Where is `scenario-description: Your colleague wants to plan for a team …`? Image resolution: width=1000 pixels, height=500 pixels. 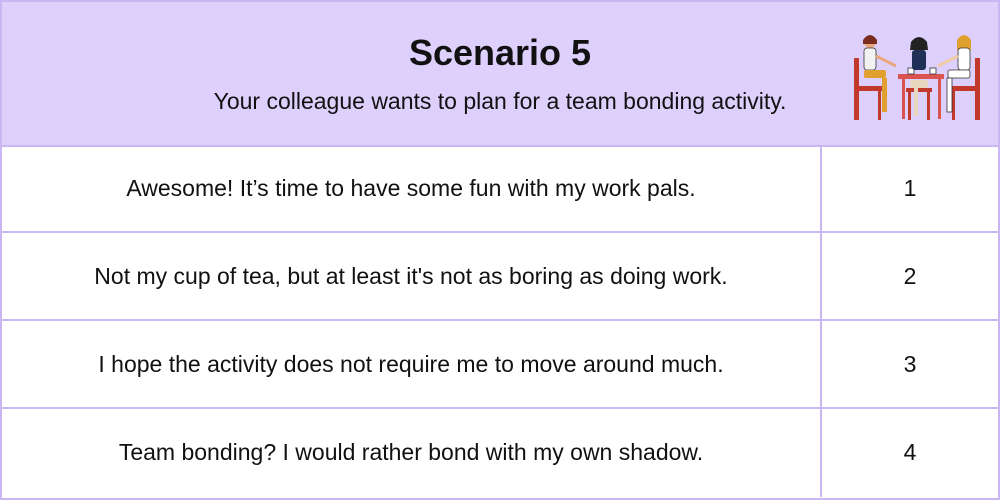 scenario-description: Your colleague wants to plan for a team … is located at coordinates (500, 101).